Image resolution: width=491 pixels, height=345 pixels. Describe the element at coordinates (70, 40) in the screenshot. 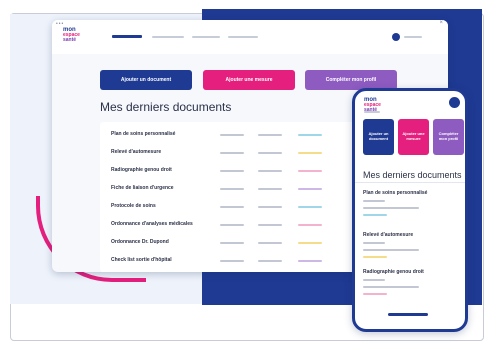

I see `brand-logo-line-3: santé` at that location.